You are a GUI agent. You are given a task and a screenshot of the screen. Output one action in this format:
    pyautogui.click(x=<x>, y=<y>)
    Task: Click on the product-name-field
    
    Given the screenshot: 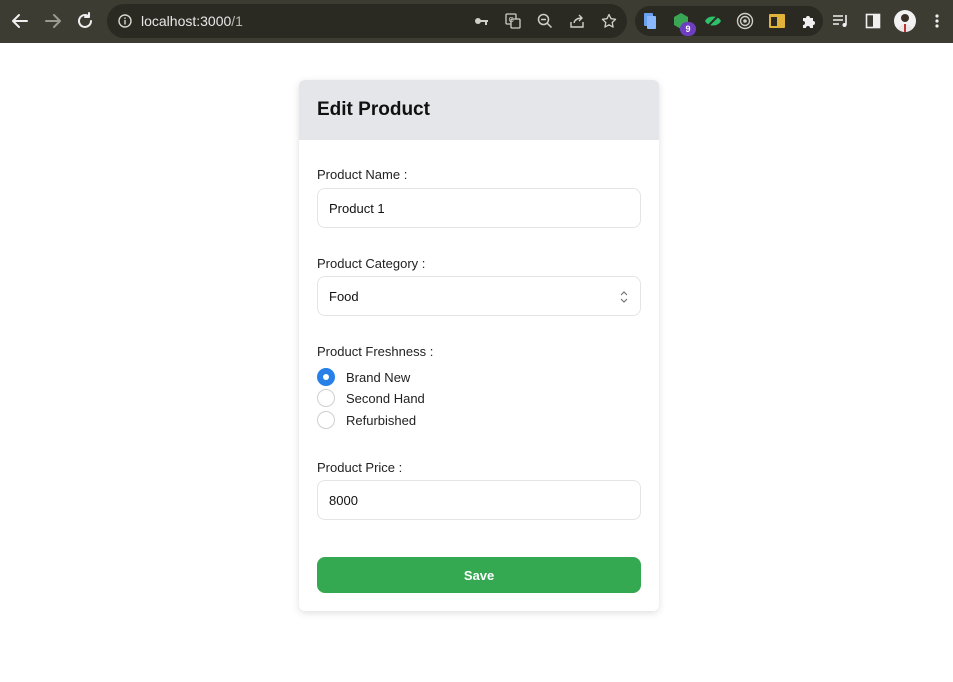 What is the action you would take?
    pyautogui.click(x=479, y=208)
    